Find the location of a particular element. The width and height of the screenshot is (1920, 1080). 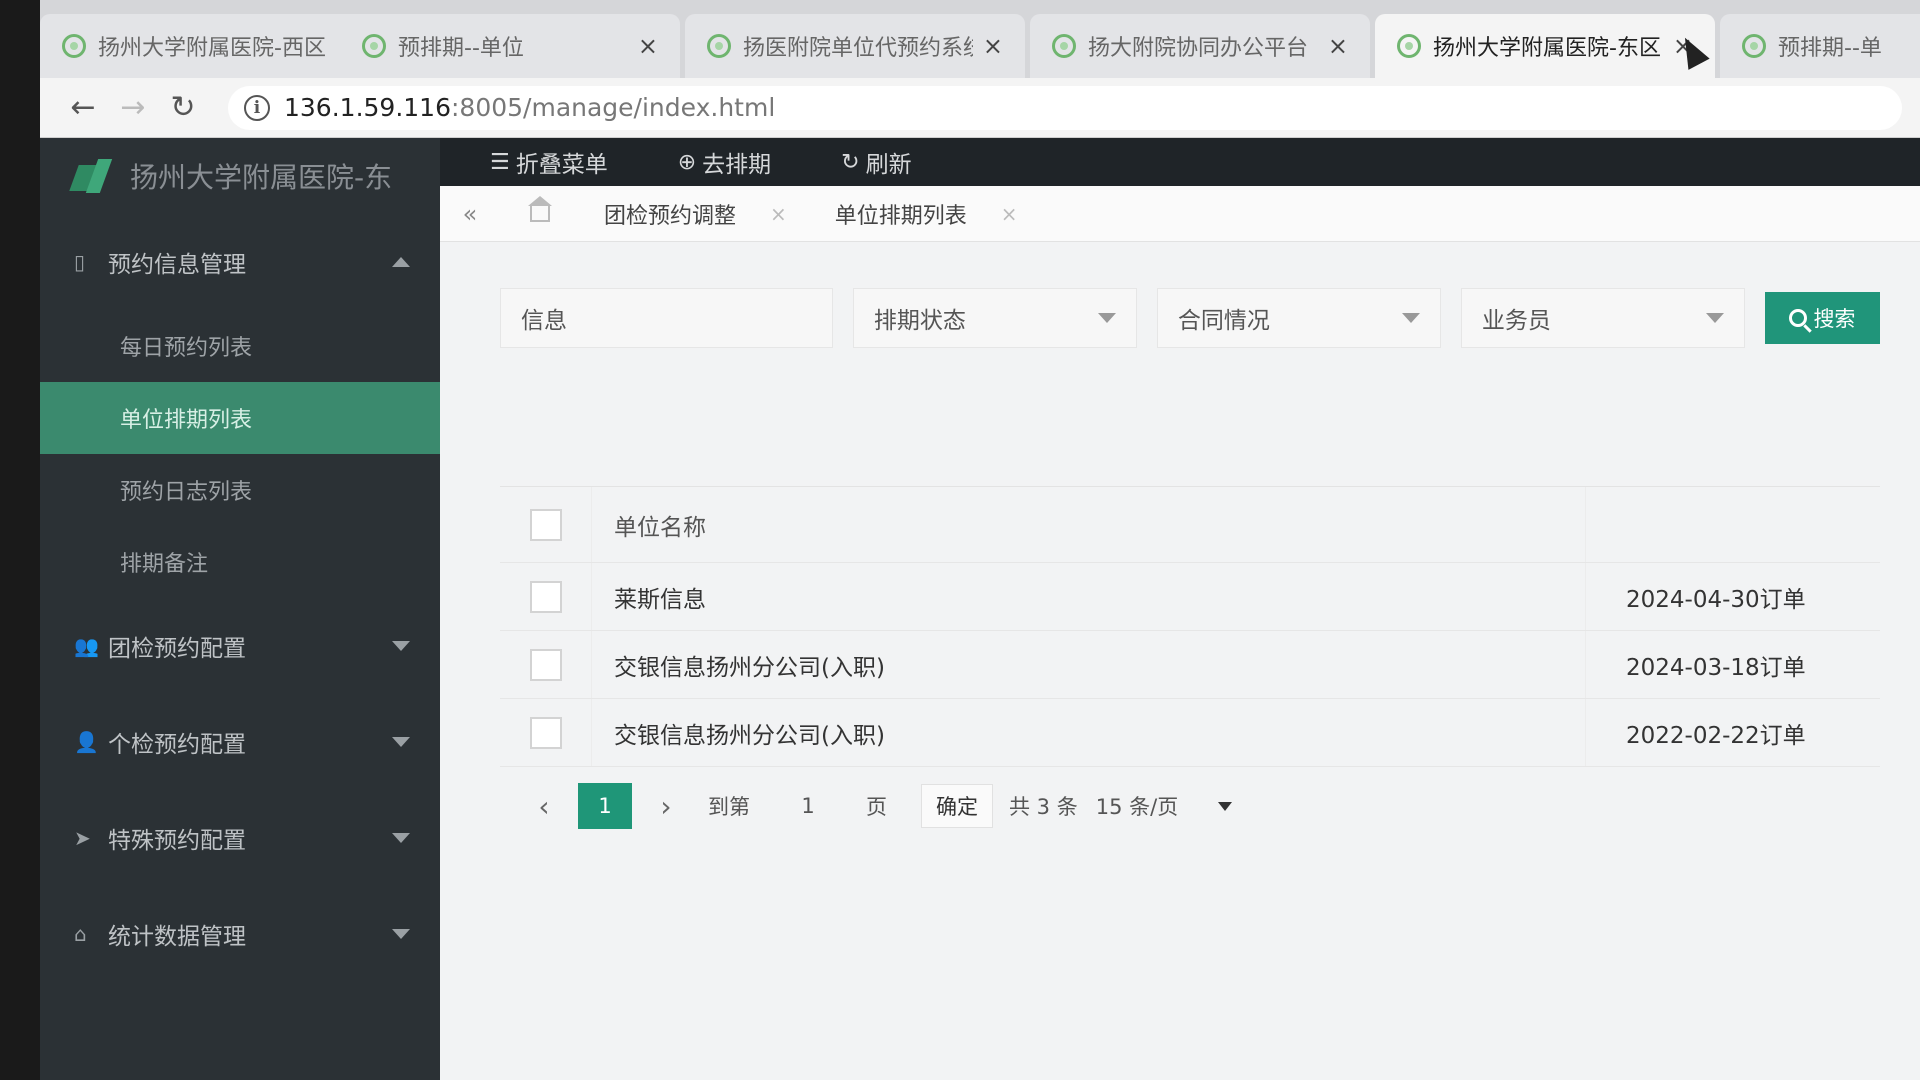

back-icon: ← is located at coordinates (83, 107).